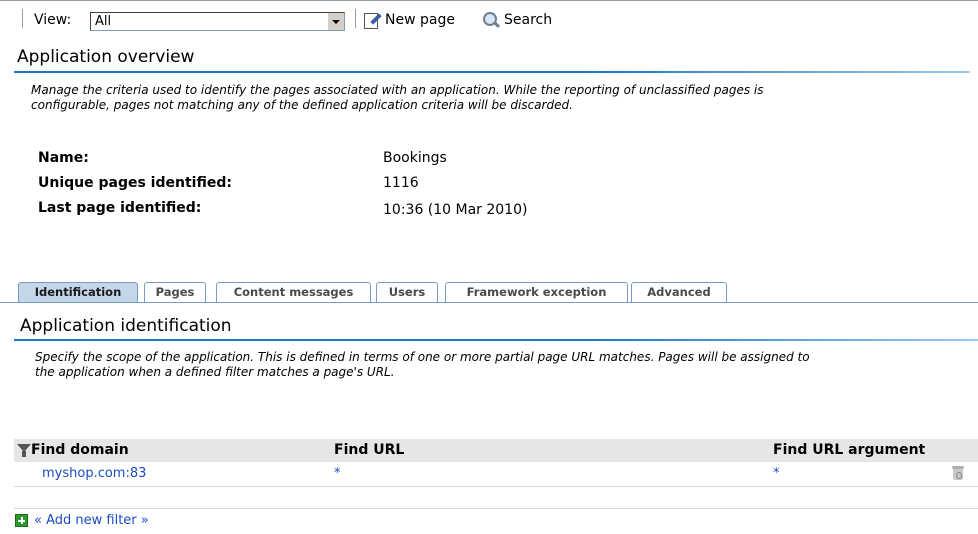 The image size is (978, 534). What do you see at coordinates (528, 20) in the screenshot?
I see `search-label: Search` at bounding box center [528, 20].